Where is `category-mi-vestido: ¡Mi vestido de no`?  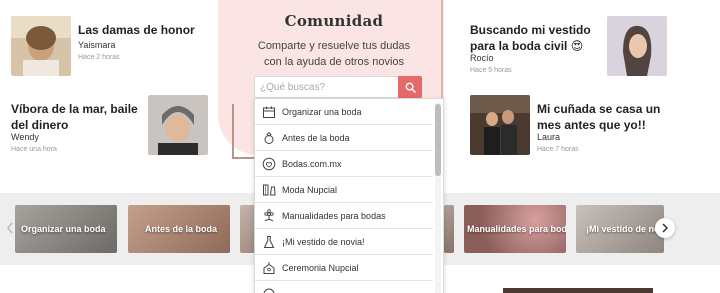 category-mi-vestido: ¡Mi vestido de no is located at coordinates (620, 229).